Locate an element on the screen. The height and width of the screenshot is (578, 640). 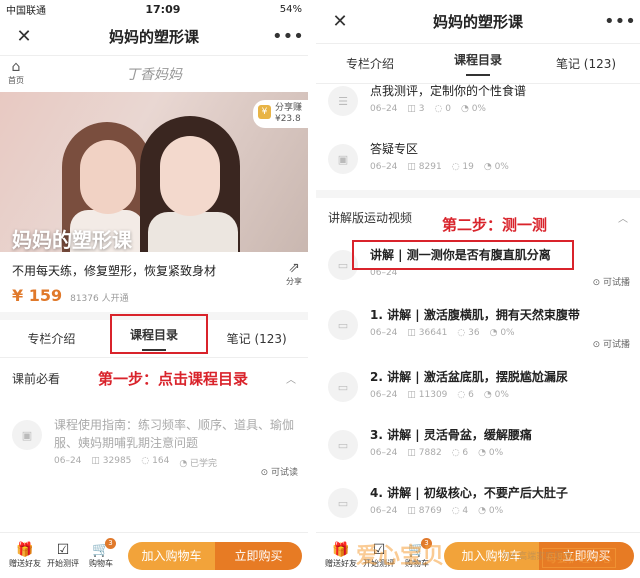
share-earn-badge: ¥ 分享赚 ¥23.8 is located at coordinates (280, 114).